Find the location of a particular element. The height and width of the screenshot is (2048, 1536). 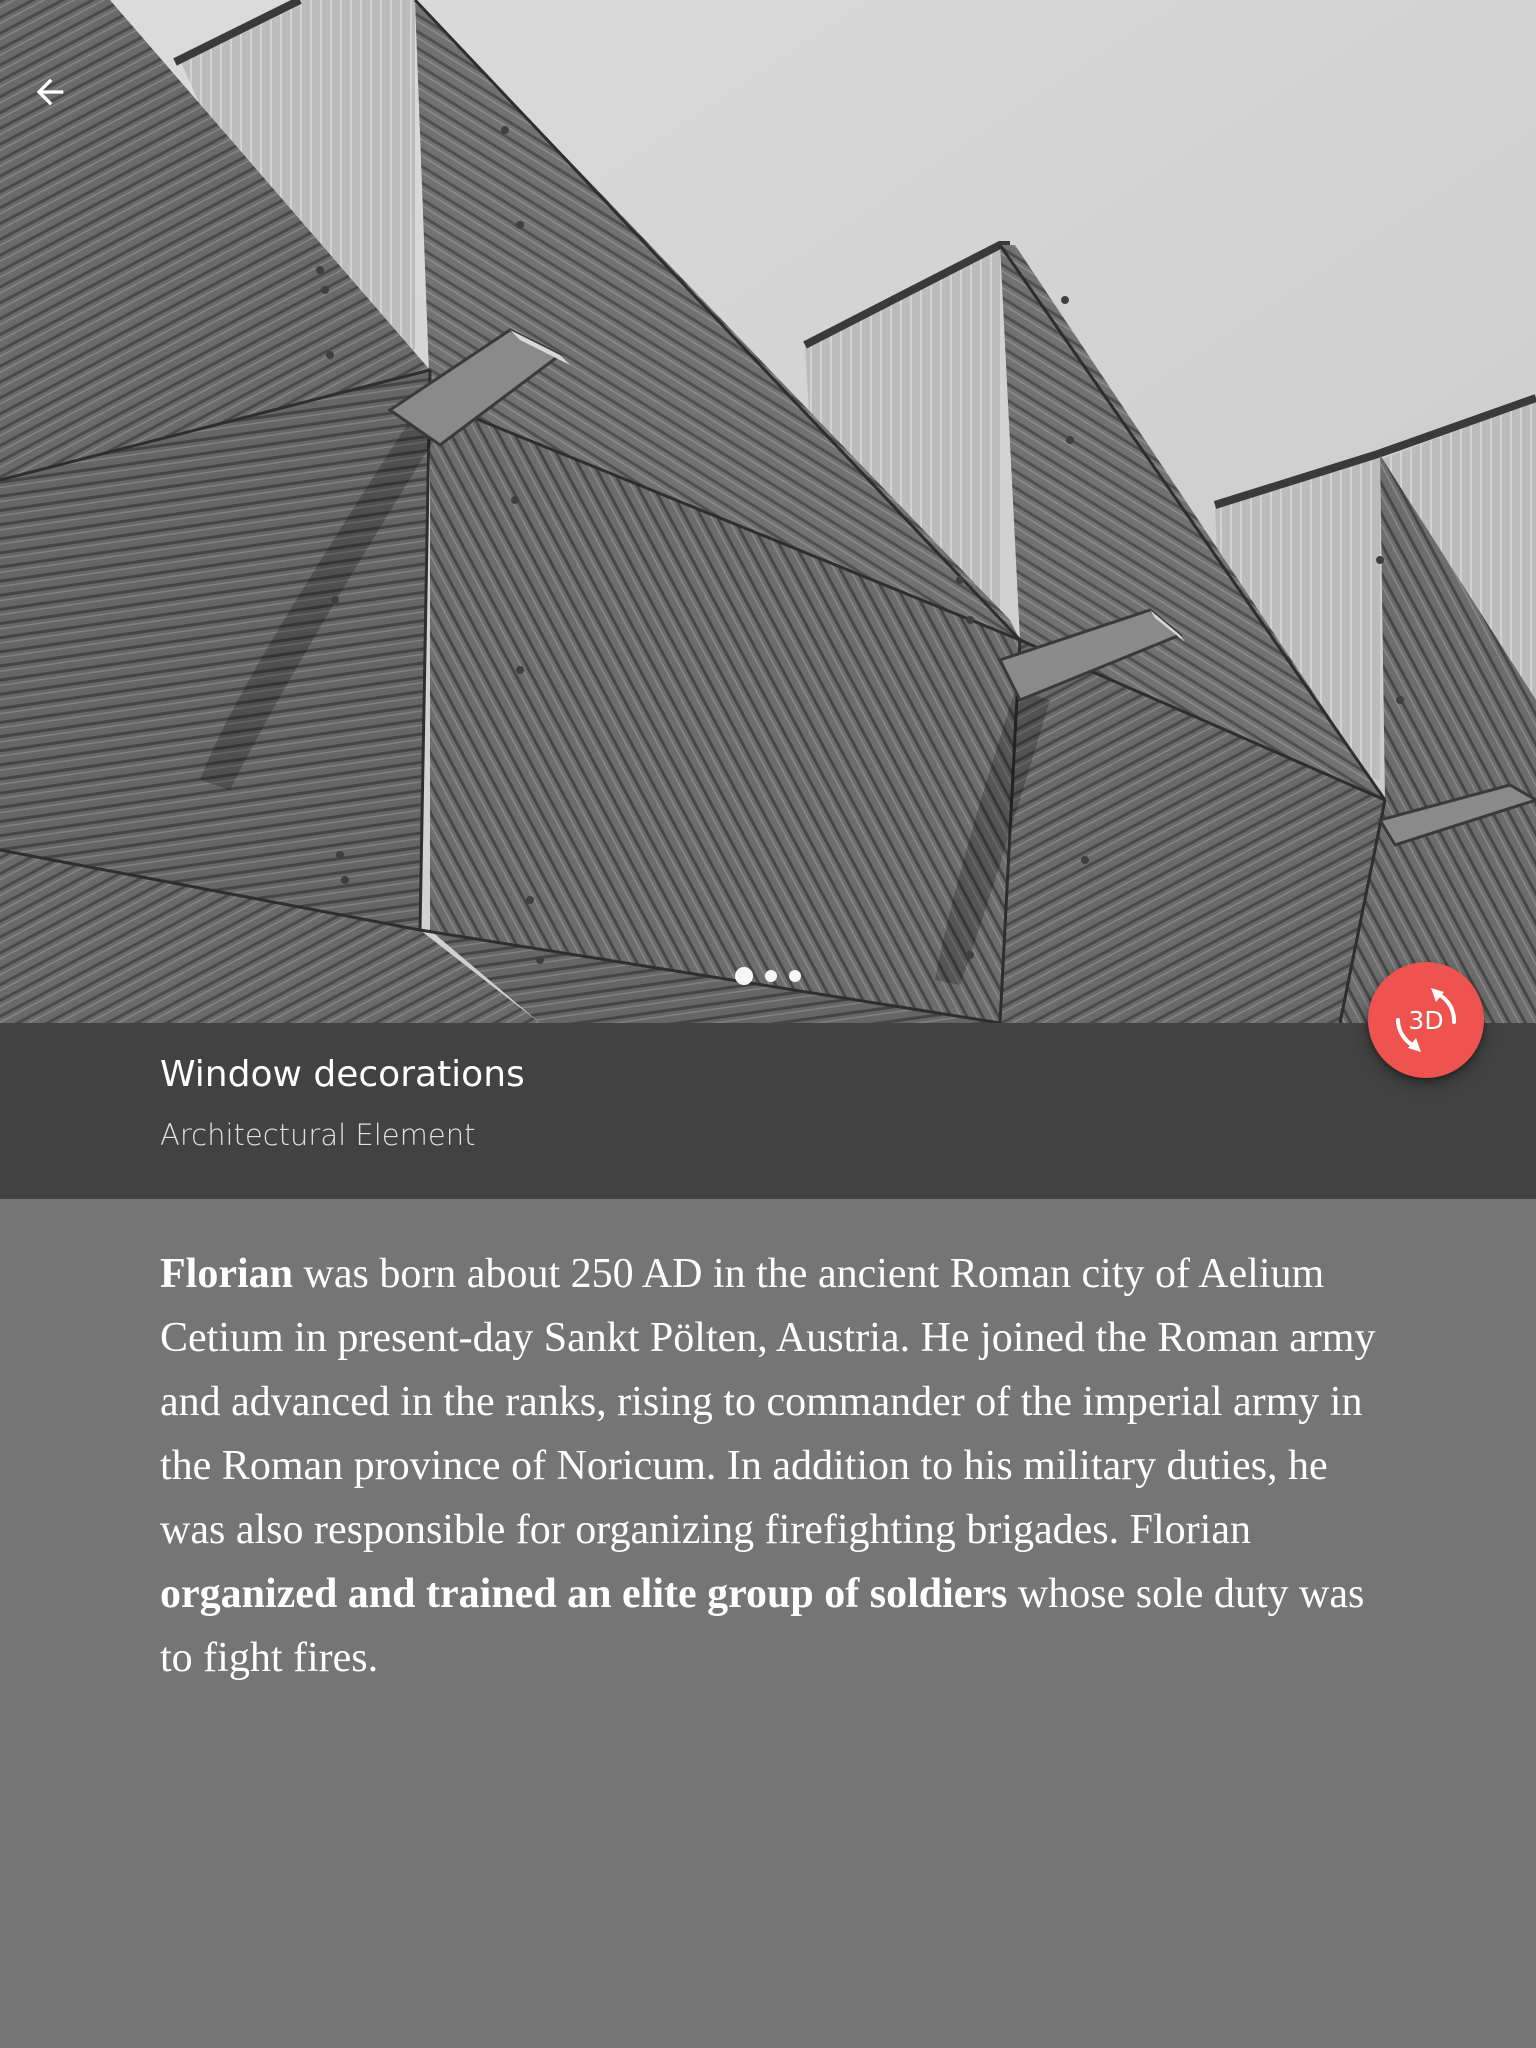

item-subtitle: Architectural Element is located at coordinates (318, 1135).